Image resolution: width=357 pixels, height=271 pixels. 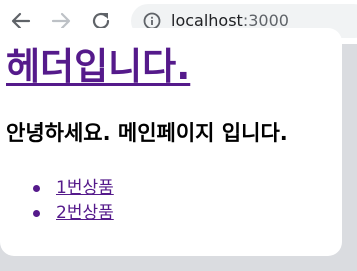 What do you see at coordinates (98, 67) in the screenshot?
I see `page-title: 헤더입니다.` at bounding box center [98, 67].